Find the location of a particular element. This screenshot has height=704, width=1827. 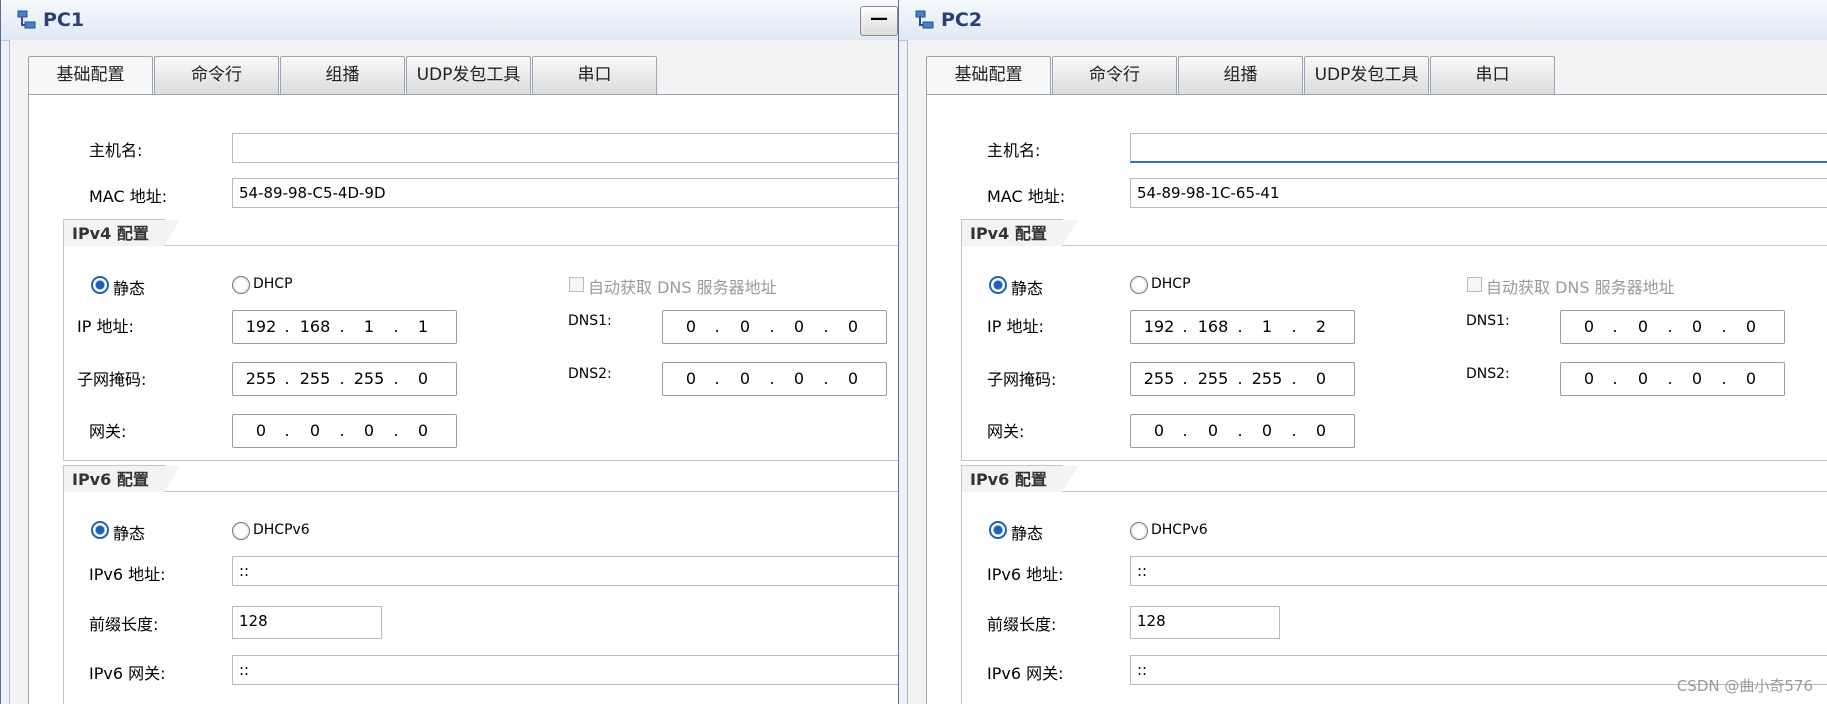

ip-octet-2: 168 is located at coordinates (1213, 326).